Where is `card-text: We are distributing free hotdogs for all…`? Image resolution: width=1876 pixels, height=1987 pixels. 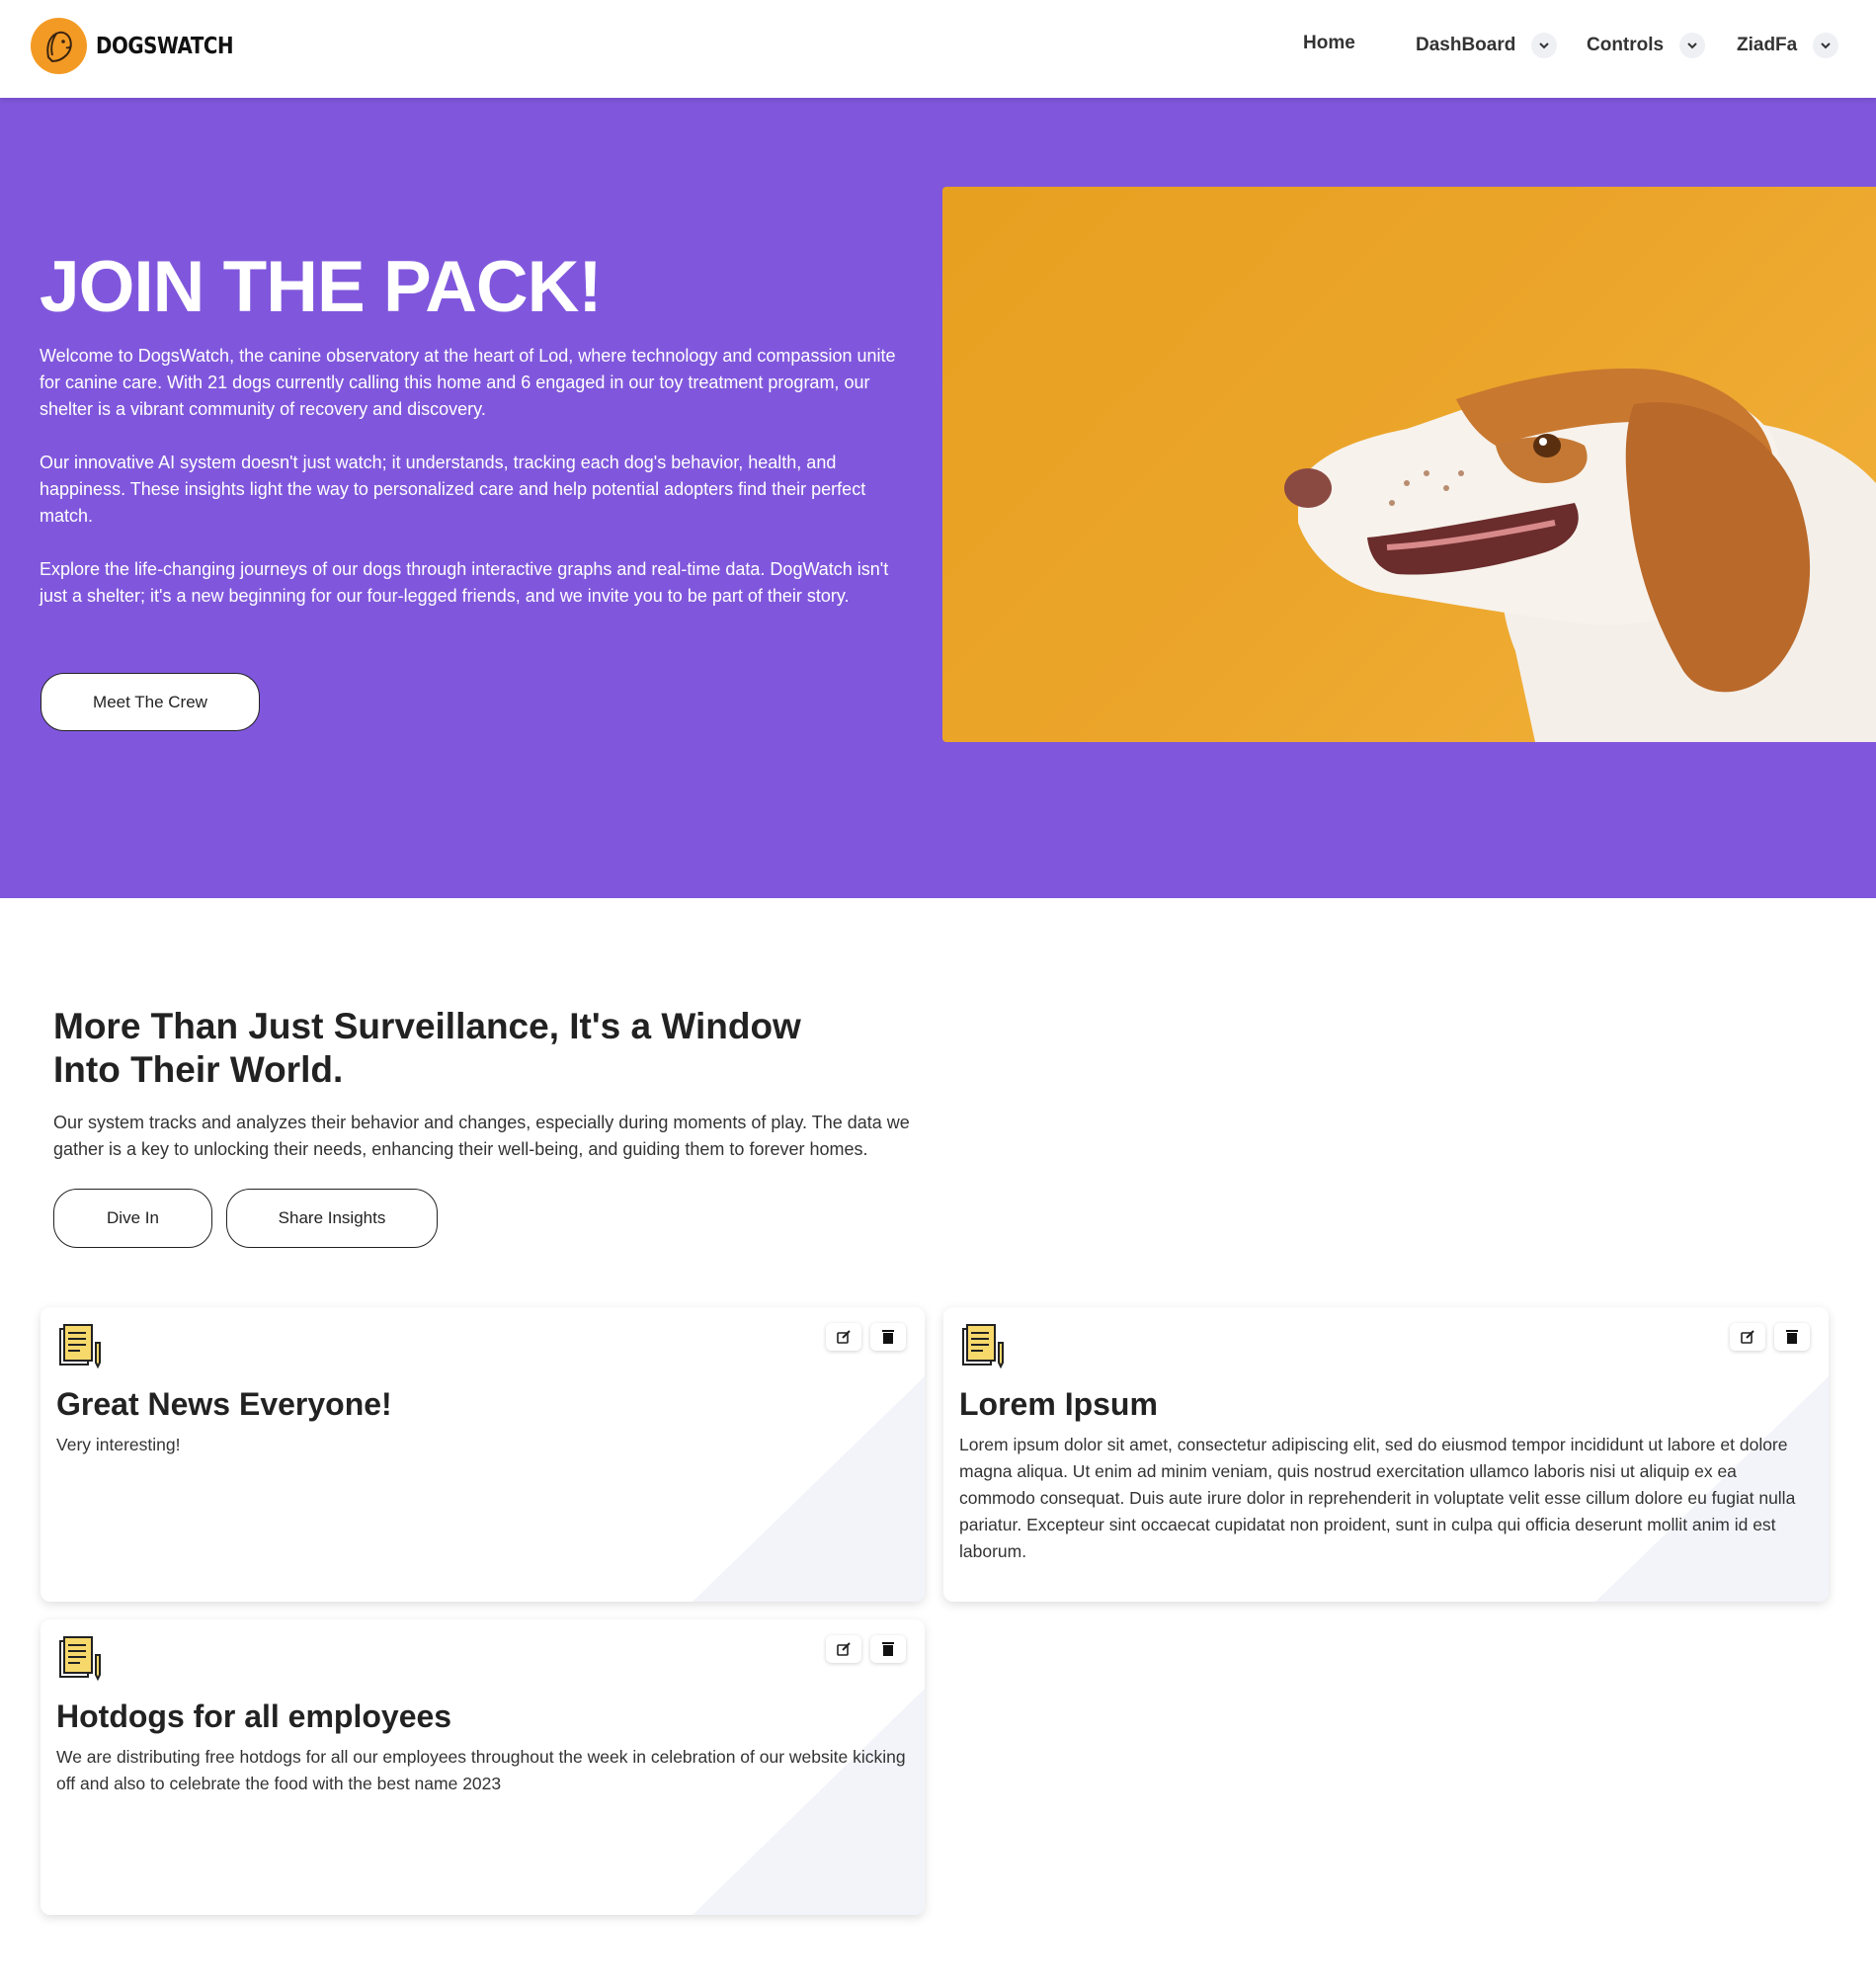 card-text: We are distributing free hotdogs for all… is located at coordinates (481, 1770).